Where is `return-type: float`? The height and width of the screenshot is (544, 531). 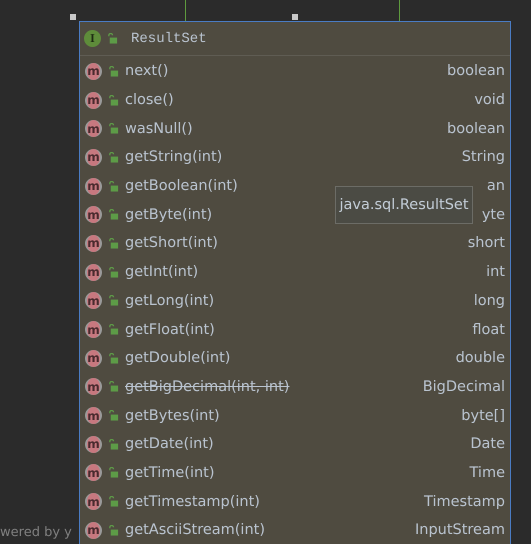
return-type: float is located at coordinates (488, 330).